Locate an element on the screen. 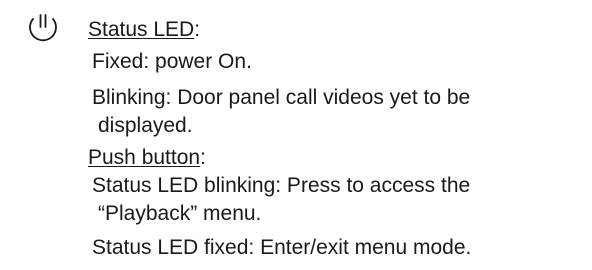 The height and width of the screenshot is (270, 592). status-led-heading-label: Status LED is located at coordinates (141, 29).